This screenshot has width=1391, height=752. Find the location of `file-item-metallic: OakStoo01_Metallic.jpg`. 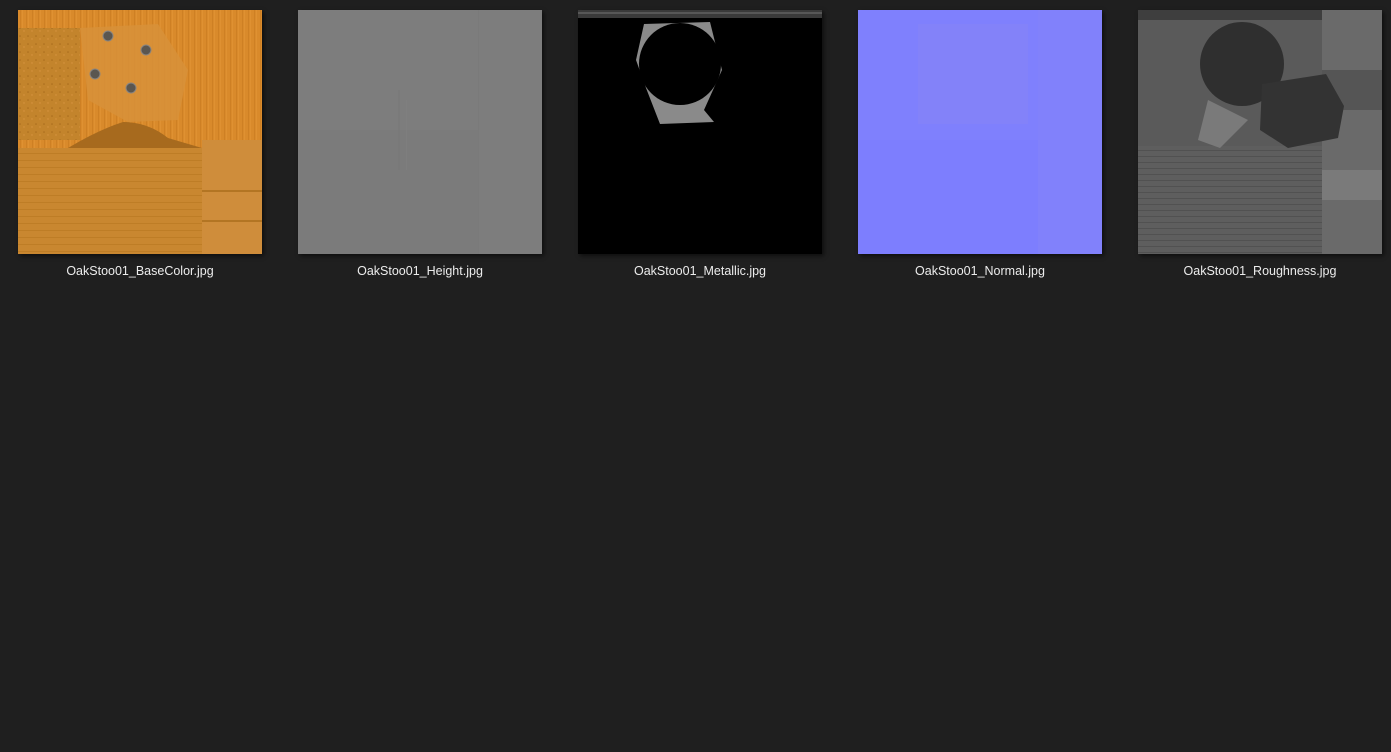

file-item-metallic: OakStoo01_Metallic.jpg is located at coordinates (703, 146).